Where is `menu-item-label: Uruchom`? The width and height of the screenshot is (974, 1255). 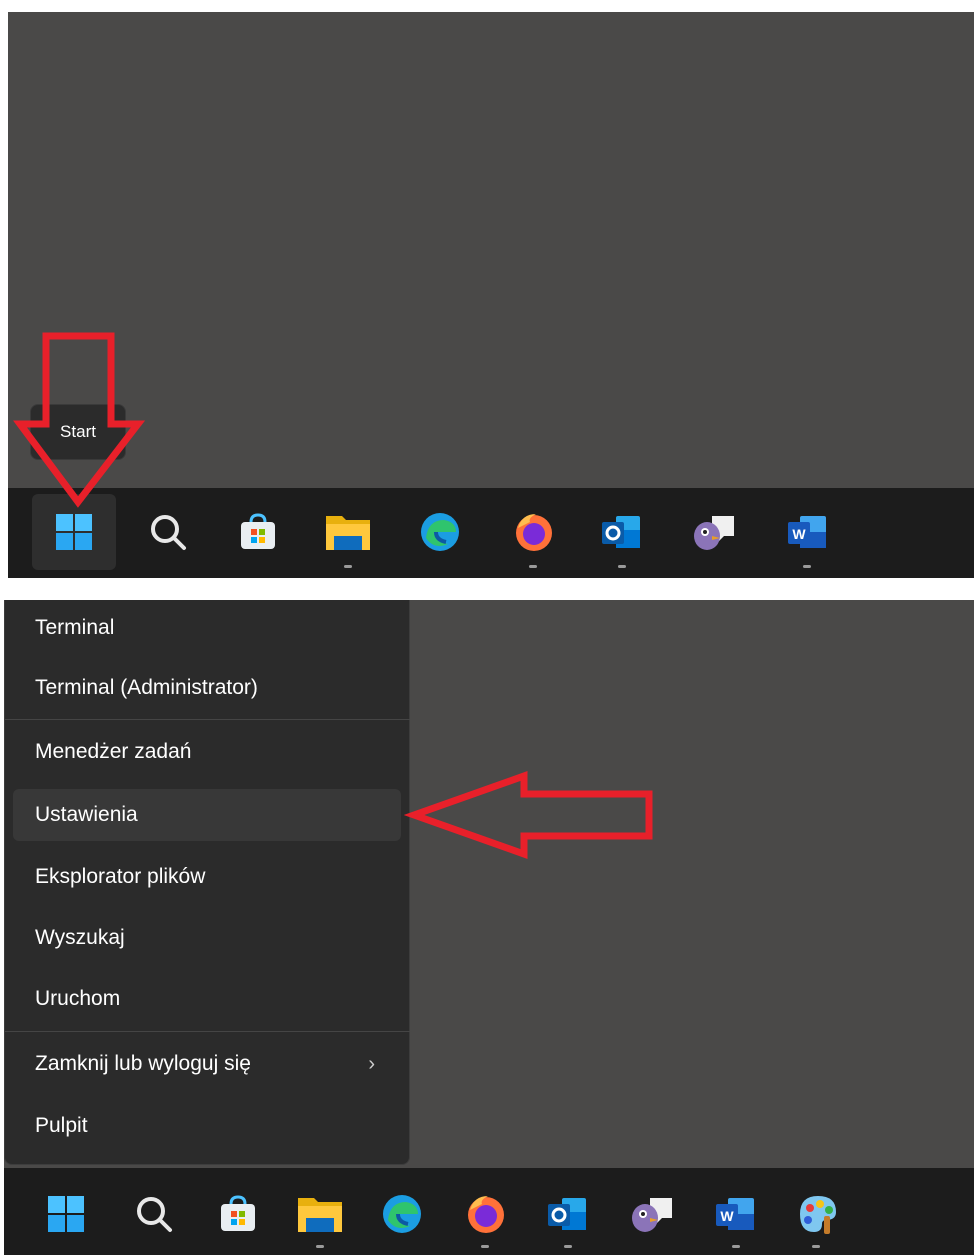
menu-item-label: Uruchom is located at coordinates (78, 998).